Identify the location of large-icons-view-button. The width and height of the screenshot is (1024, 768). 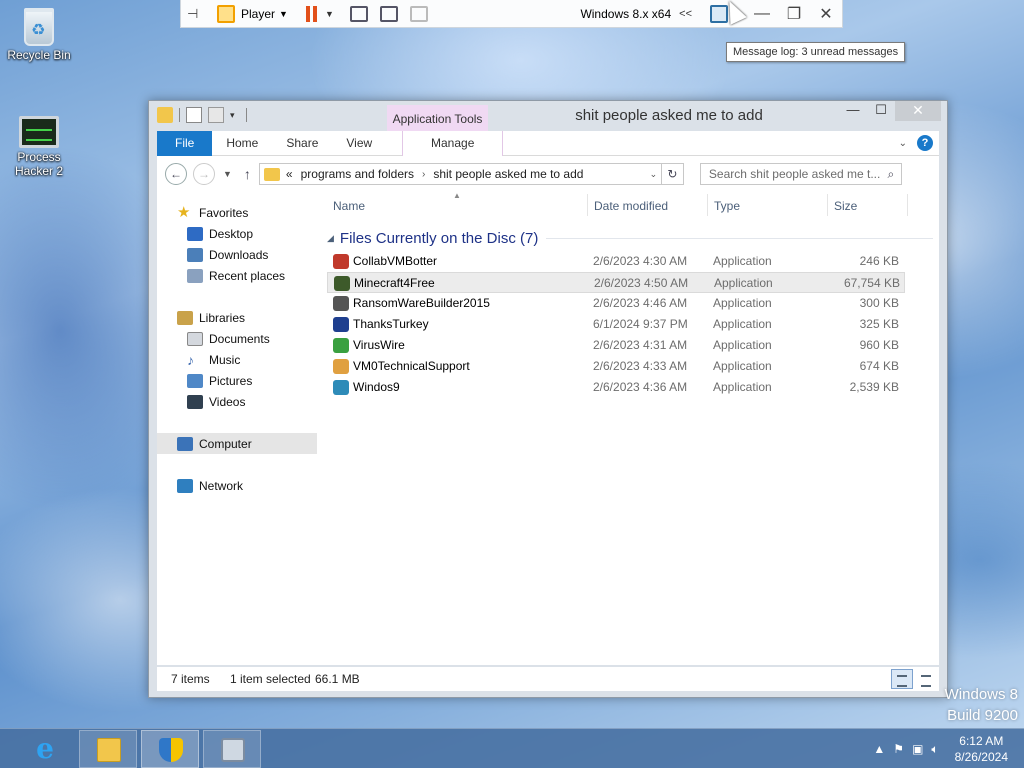
(926, 679).